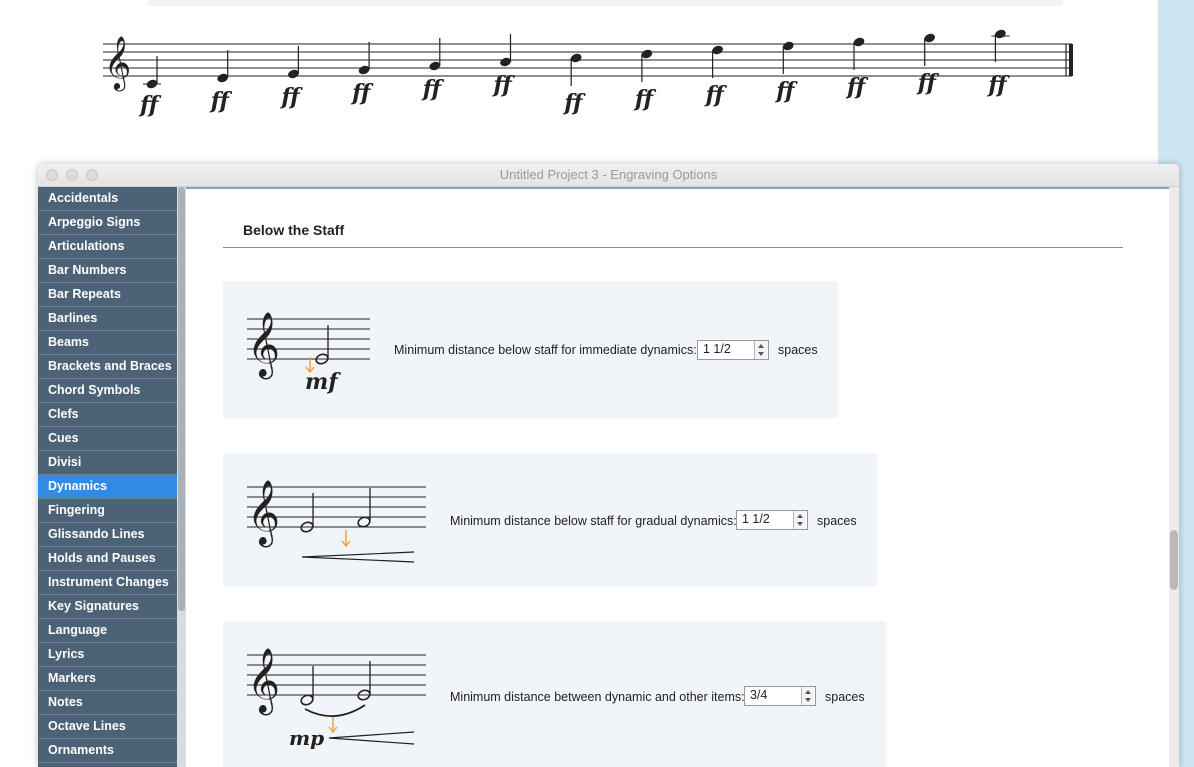  I want to click on sidebar-item-accidentals: Accidentals, so click(107, 199).